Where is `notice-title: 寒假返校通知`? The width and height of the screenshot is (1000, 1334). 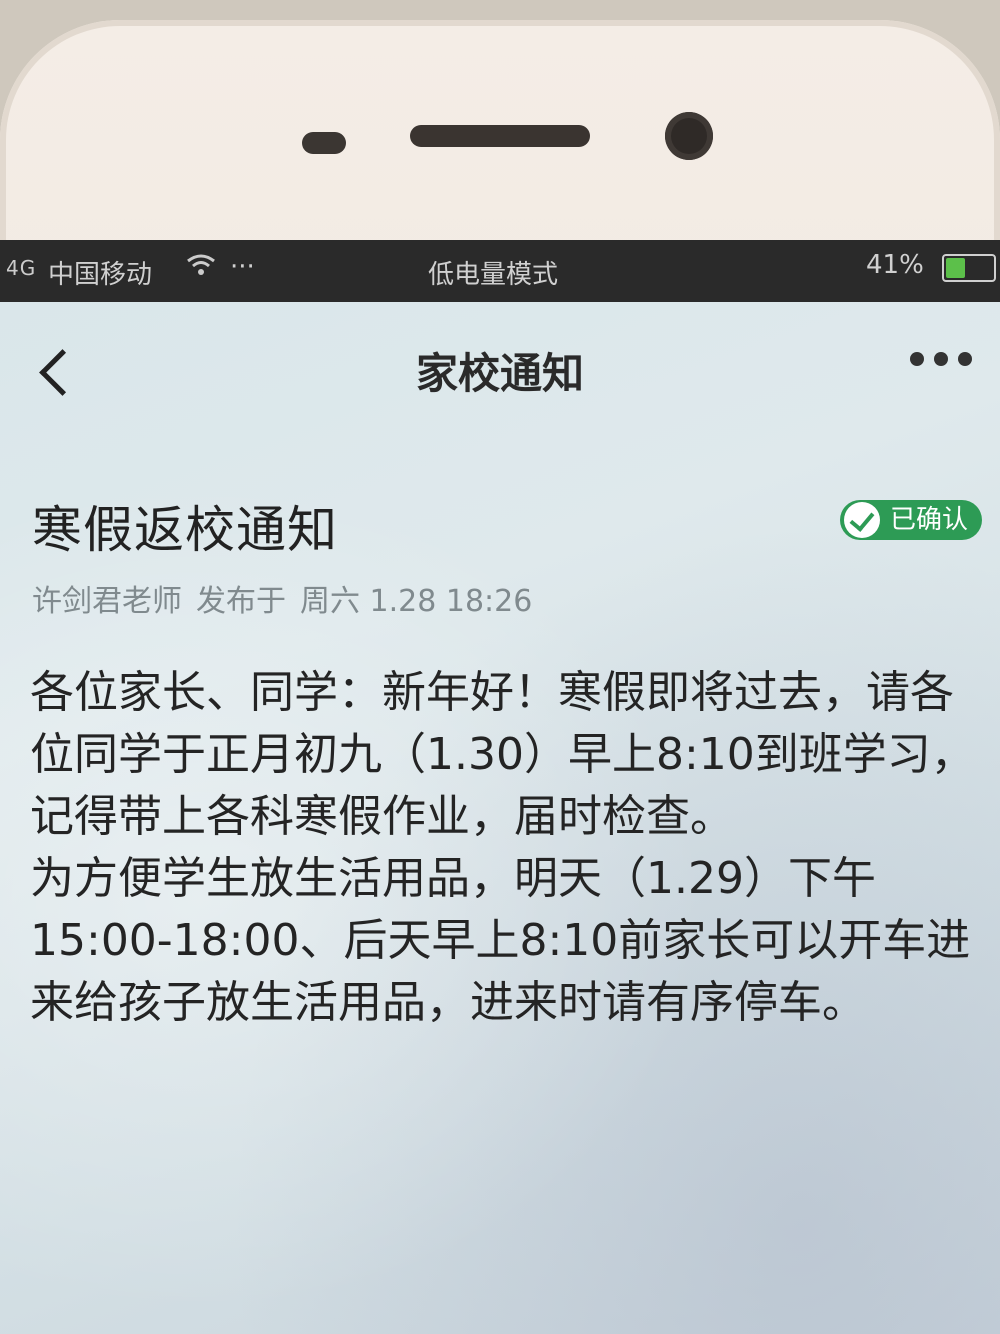
notice-title: 寒假返校通知 is located at coordinates (185, 530).